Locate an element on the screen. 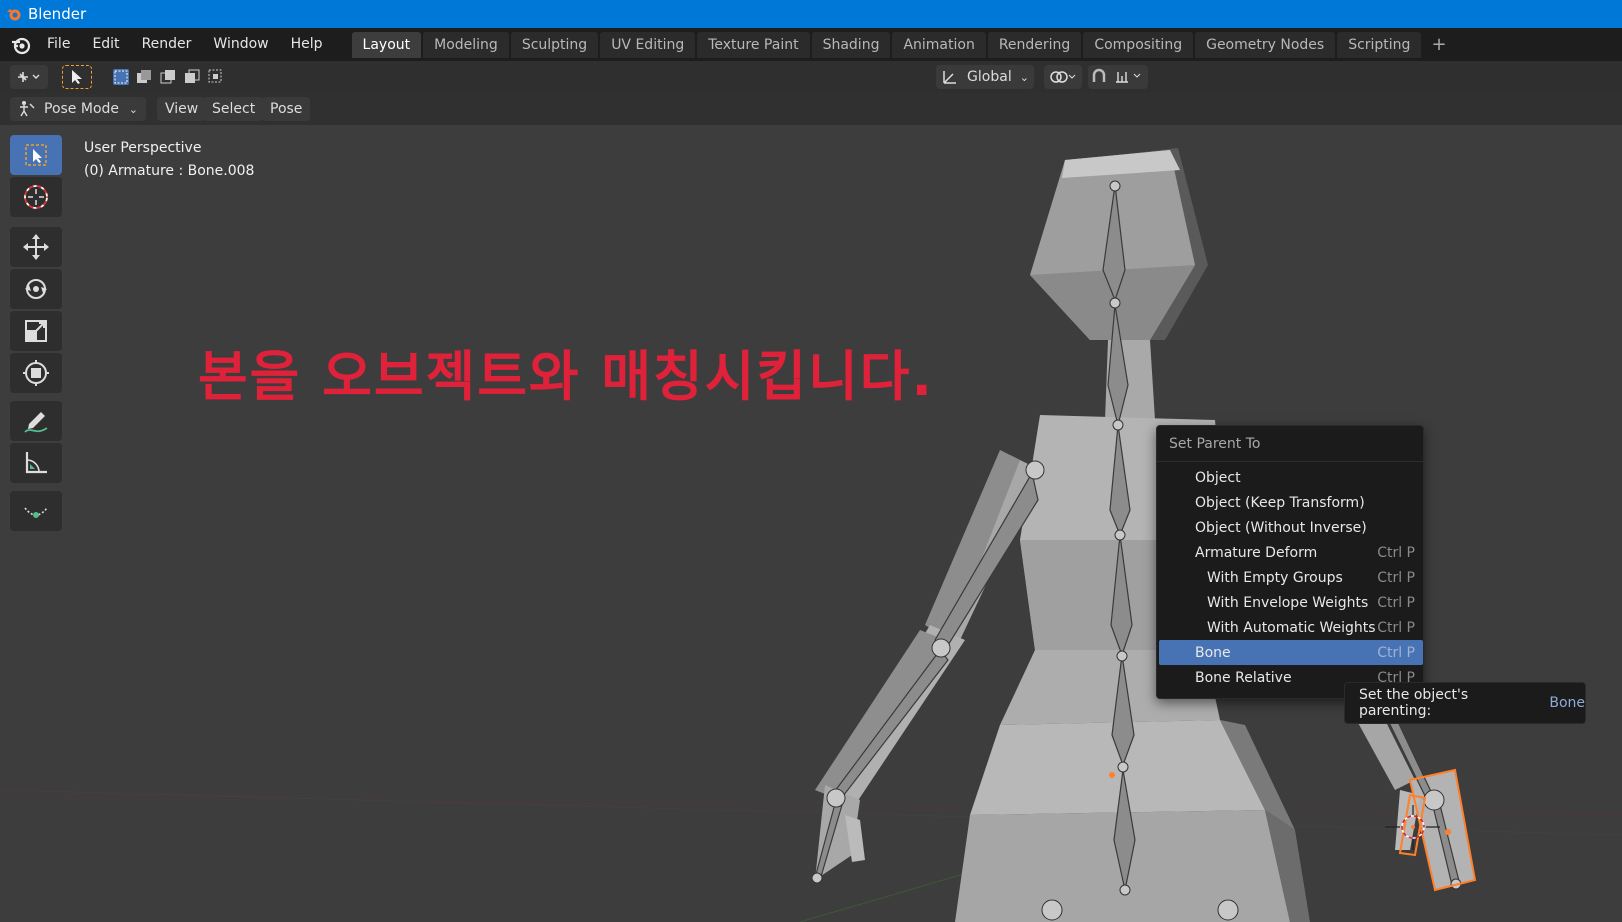 The height and width of the screenshot is (922, 1622). orientation-label: Global is located at coordinates (989, 77).